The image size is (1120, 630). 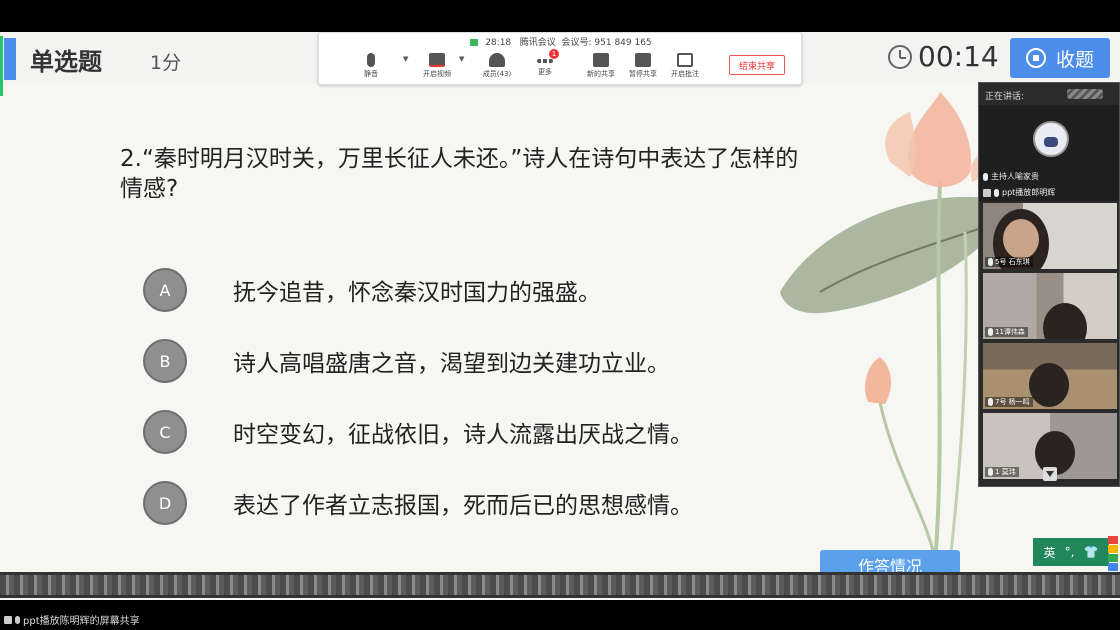 I want to click on mute-button: 静音, so click(x=371, y=67).